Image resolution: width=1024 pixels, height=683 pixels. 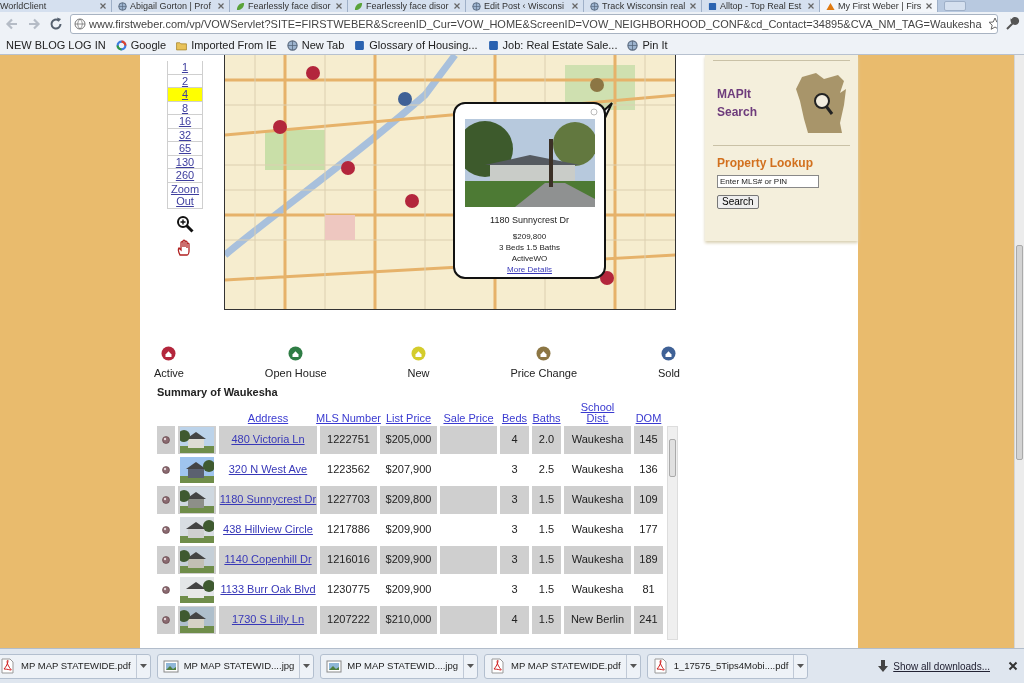 What do you see at coordinates (348, 439) in the screenshot?
I see `table-cell: 1222751` at bounding box center [348, 439].